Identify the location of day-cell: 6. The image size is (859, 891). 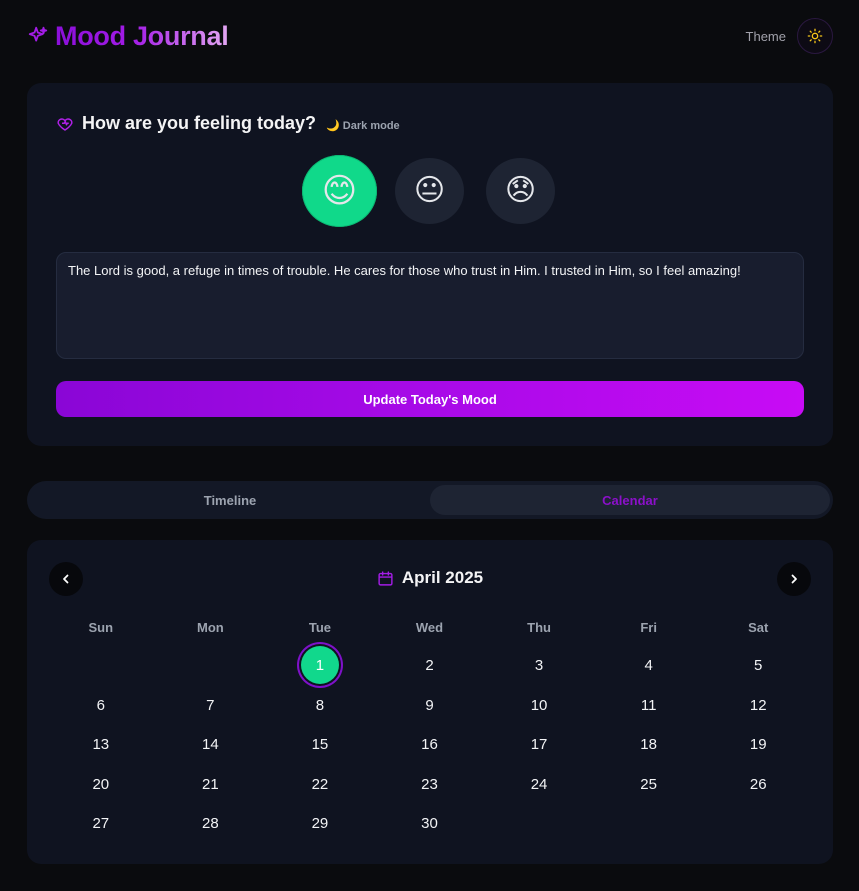
(101, 705).